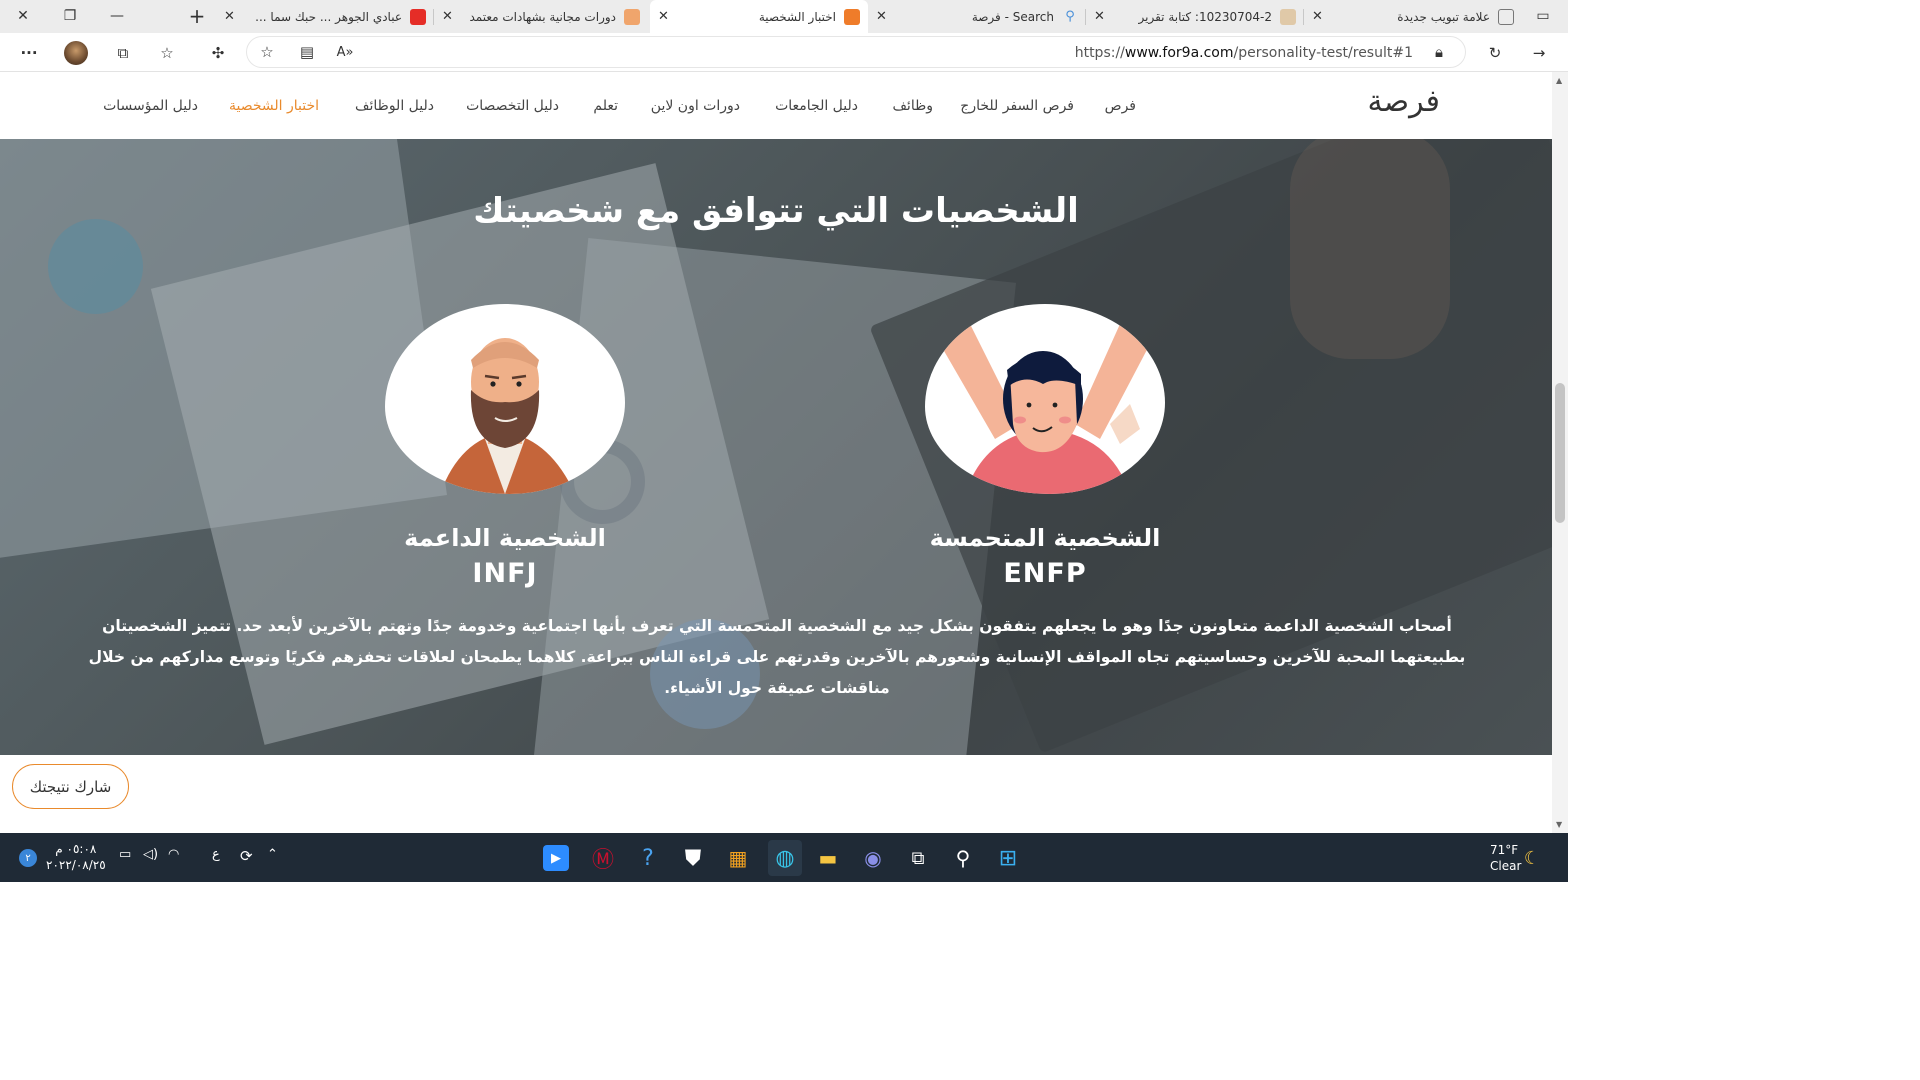  Describe the element at coordinates (1559, 80) in the screenshot. I see `scroll-up-icon: ▲` at that location.